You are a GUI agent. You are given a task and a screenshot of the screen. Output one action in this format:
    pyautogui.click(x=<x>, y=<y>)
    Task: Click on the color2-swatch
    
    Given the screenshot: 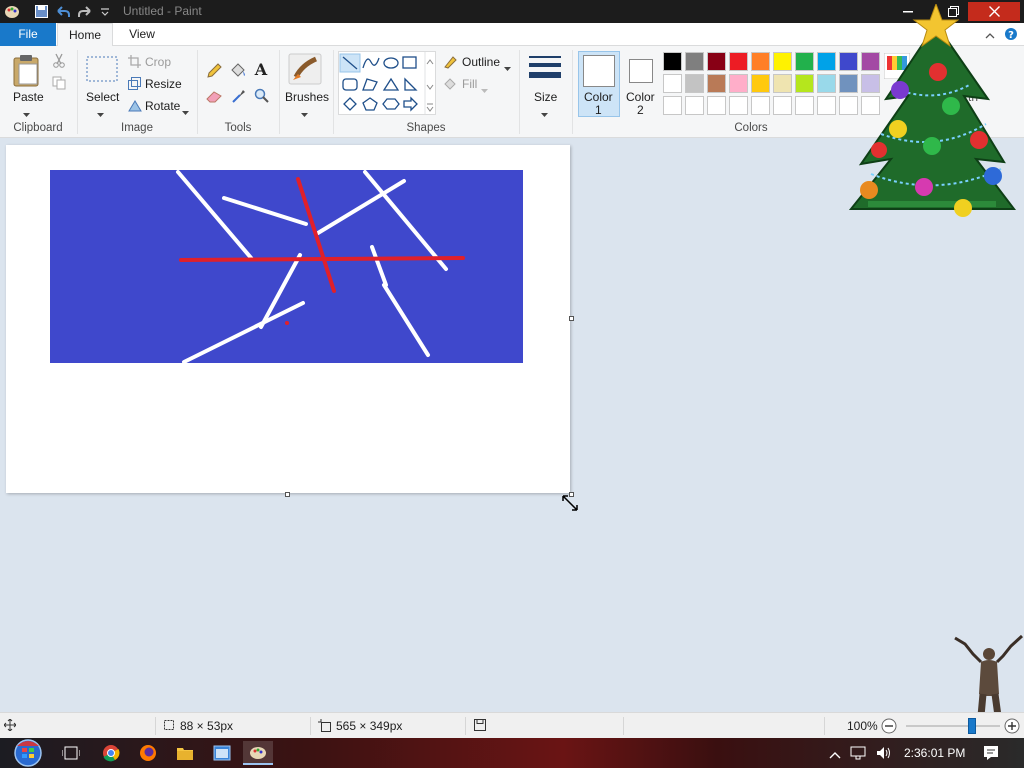 What is the action you would take?
    pyautogui.click(x=641, y=71)
    